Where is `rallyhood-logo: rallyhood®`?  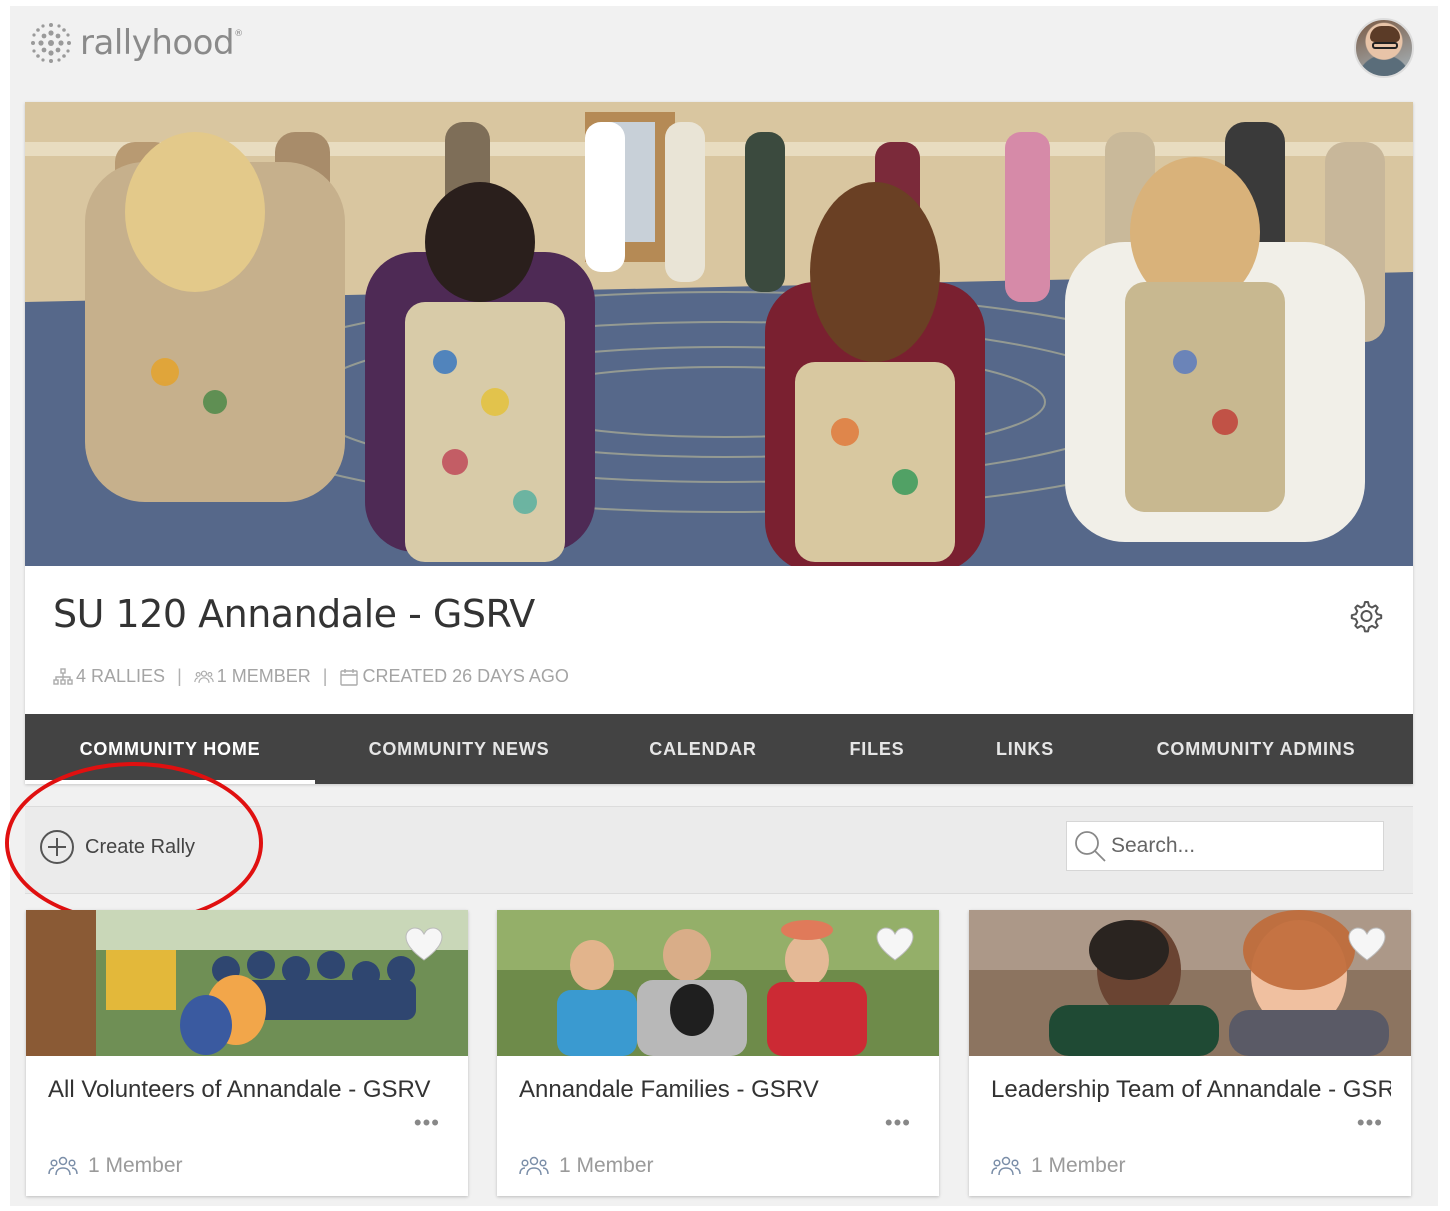
rallyhood-logo: rallyhood® is located at coordinates (136, 43).